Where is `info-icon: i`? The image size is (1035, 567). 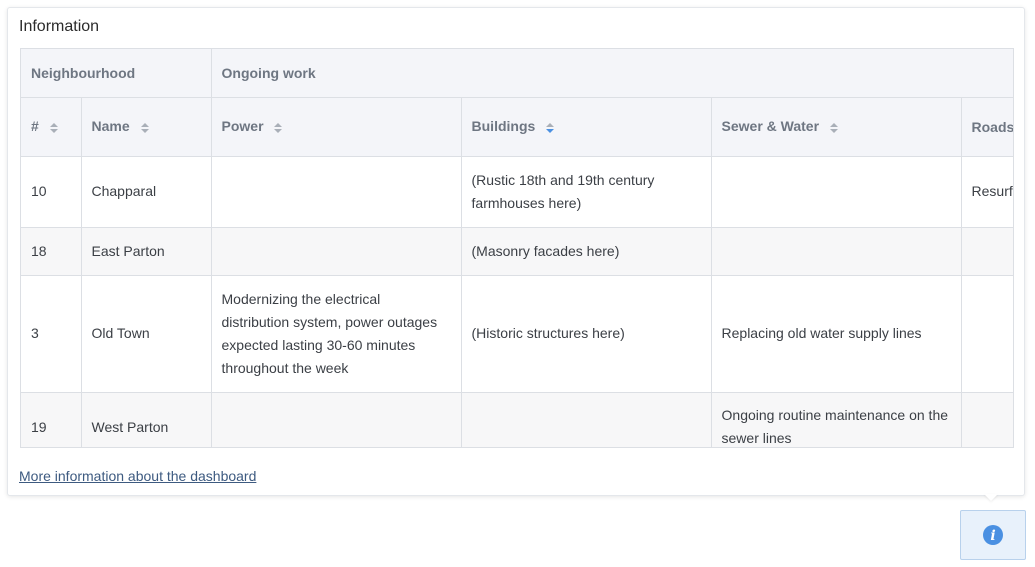 info-icon: i is located at coordinates (993, 535).